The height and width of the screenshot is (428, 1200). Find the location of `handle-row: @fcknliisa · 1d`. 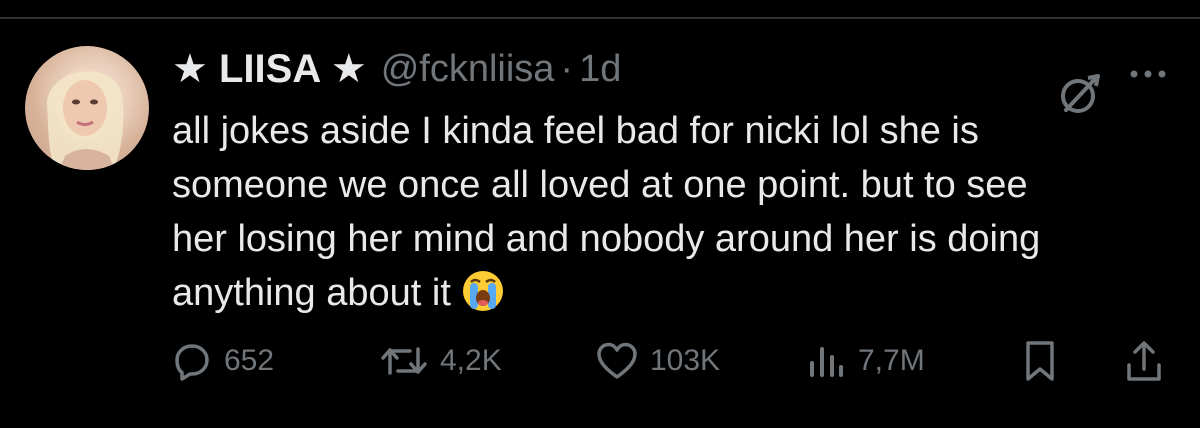

handle-row: @fcknliisa · 1d is located at coordinates (501, 69).